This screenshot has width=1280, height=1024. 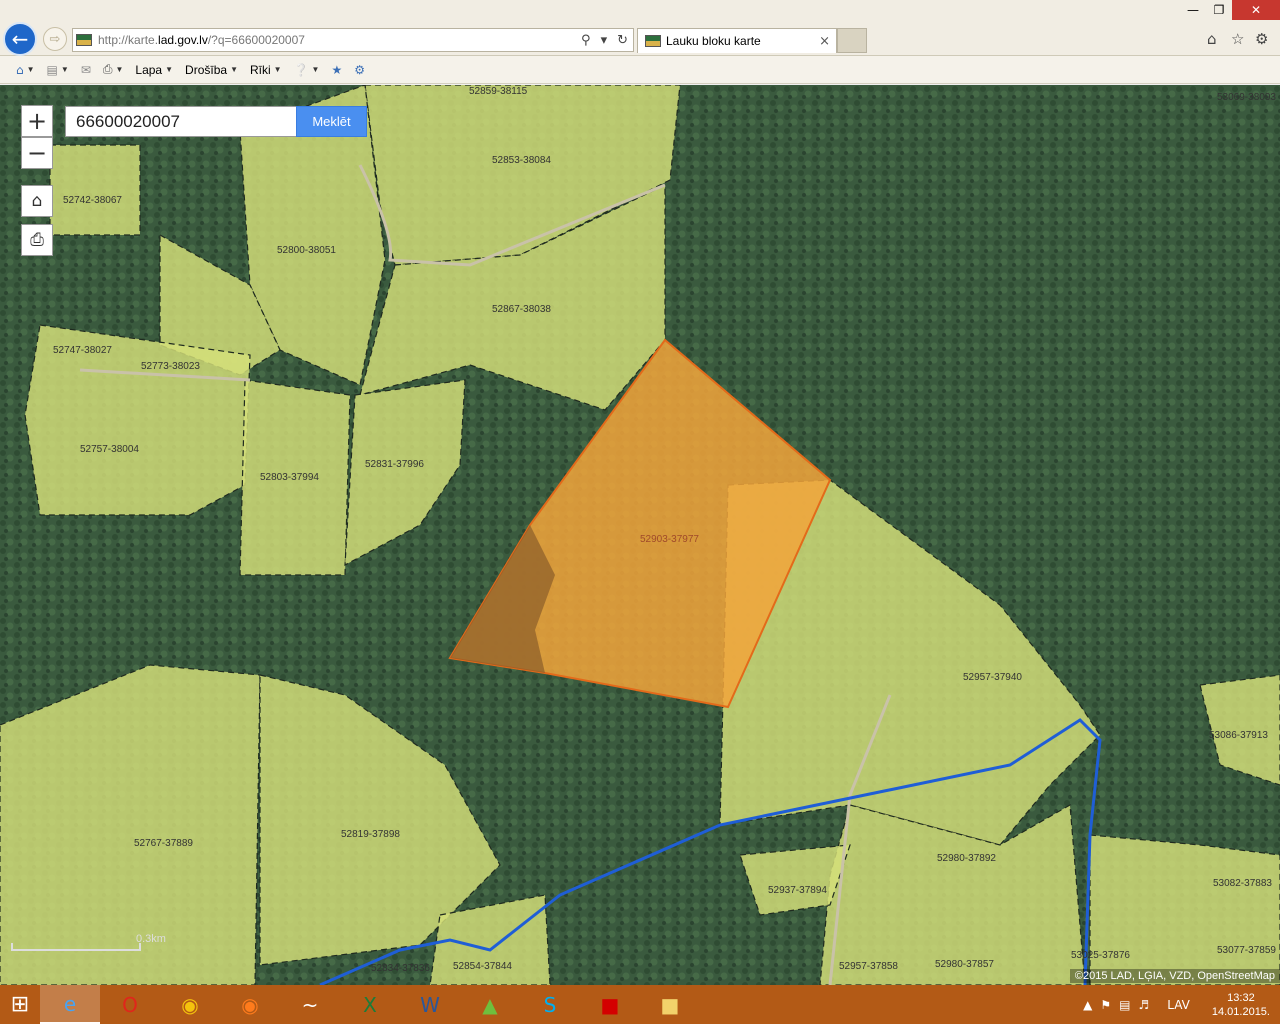 What do you see at coordinates (170, 366) in the screenshot?
I see `parcel-label: 52773-38023` at bounding box center [170, 366].